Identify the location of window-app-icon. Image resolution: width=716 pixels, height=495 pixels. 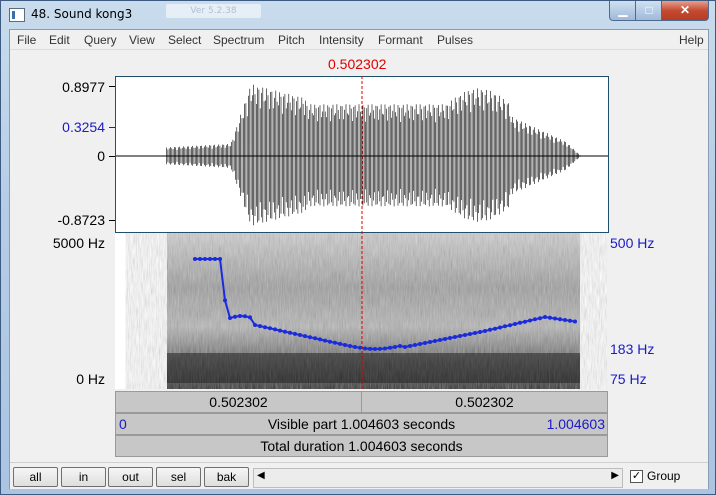
(17, 15).